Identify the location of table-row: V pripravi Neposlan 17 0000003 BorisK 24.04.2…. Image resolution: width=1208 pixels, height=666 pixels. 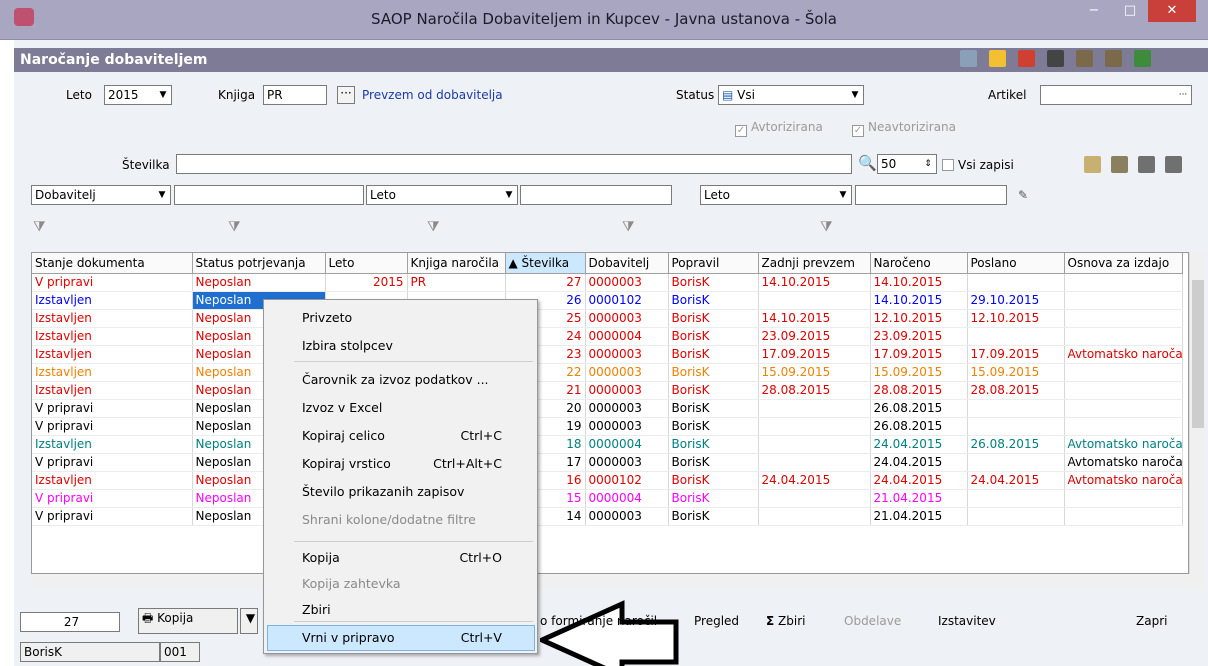
(607, 462).